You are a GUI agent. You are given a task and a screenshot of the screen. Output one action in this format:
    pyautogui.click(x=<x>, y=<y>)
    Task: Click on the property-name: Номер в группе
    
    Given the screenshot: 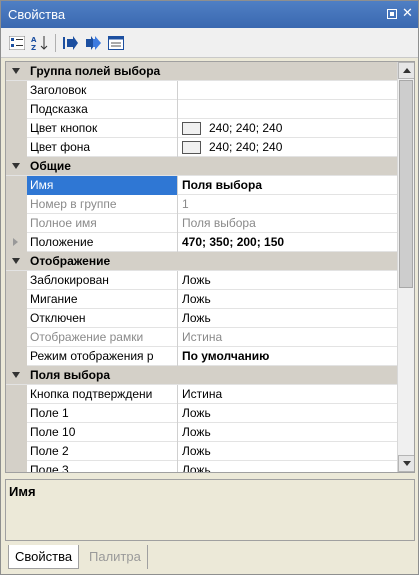 What is the action you would take?
    pyautogui.click(x=102, y=204)
    